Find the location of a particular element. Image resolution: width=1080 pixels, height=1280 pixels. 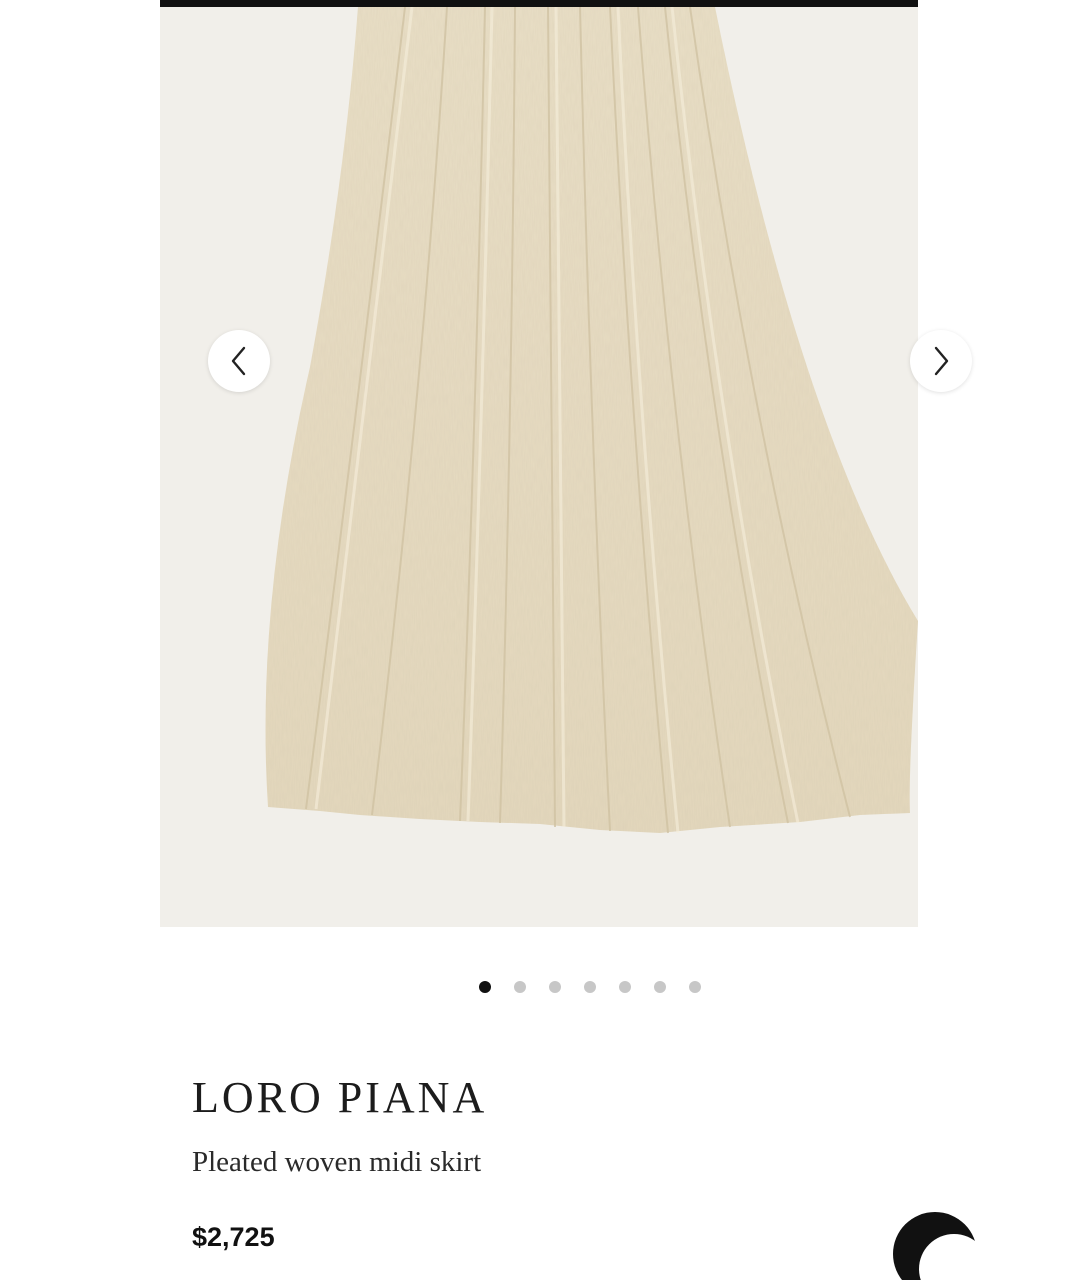

chat-button is located at coordinates (941, 1246).